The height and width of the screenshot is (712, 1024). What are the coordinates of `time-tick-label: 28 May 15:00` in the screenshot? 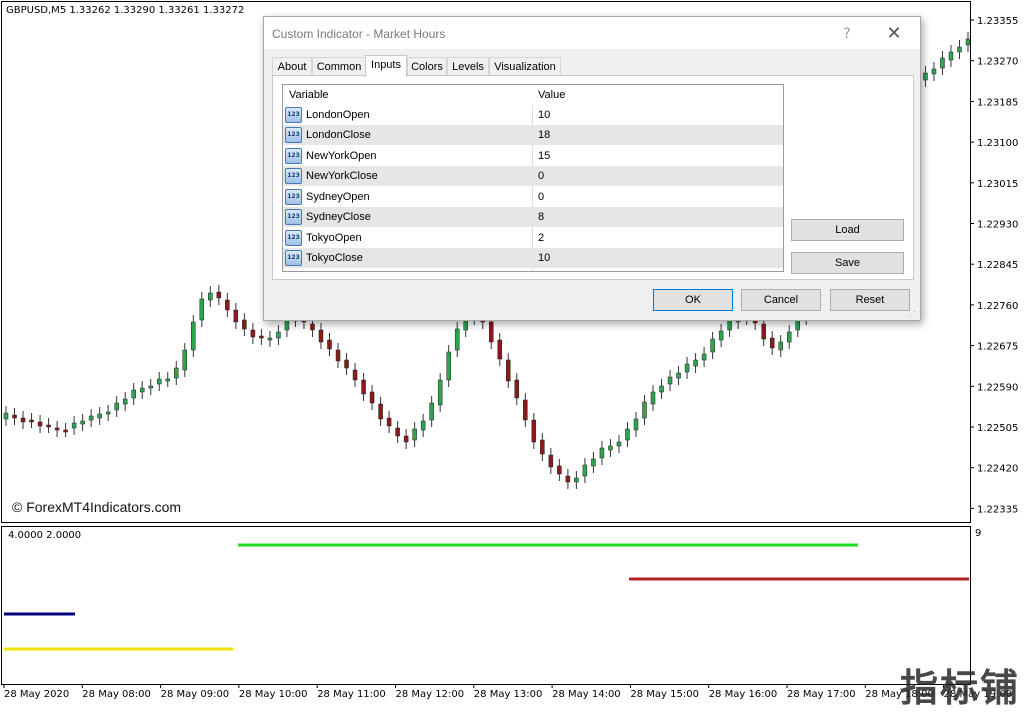 It's located at (664, 694).